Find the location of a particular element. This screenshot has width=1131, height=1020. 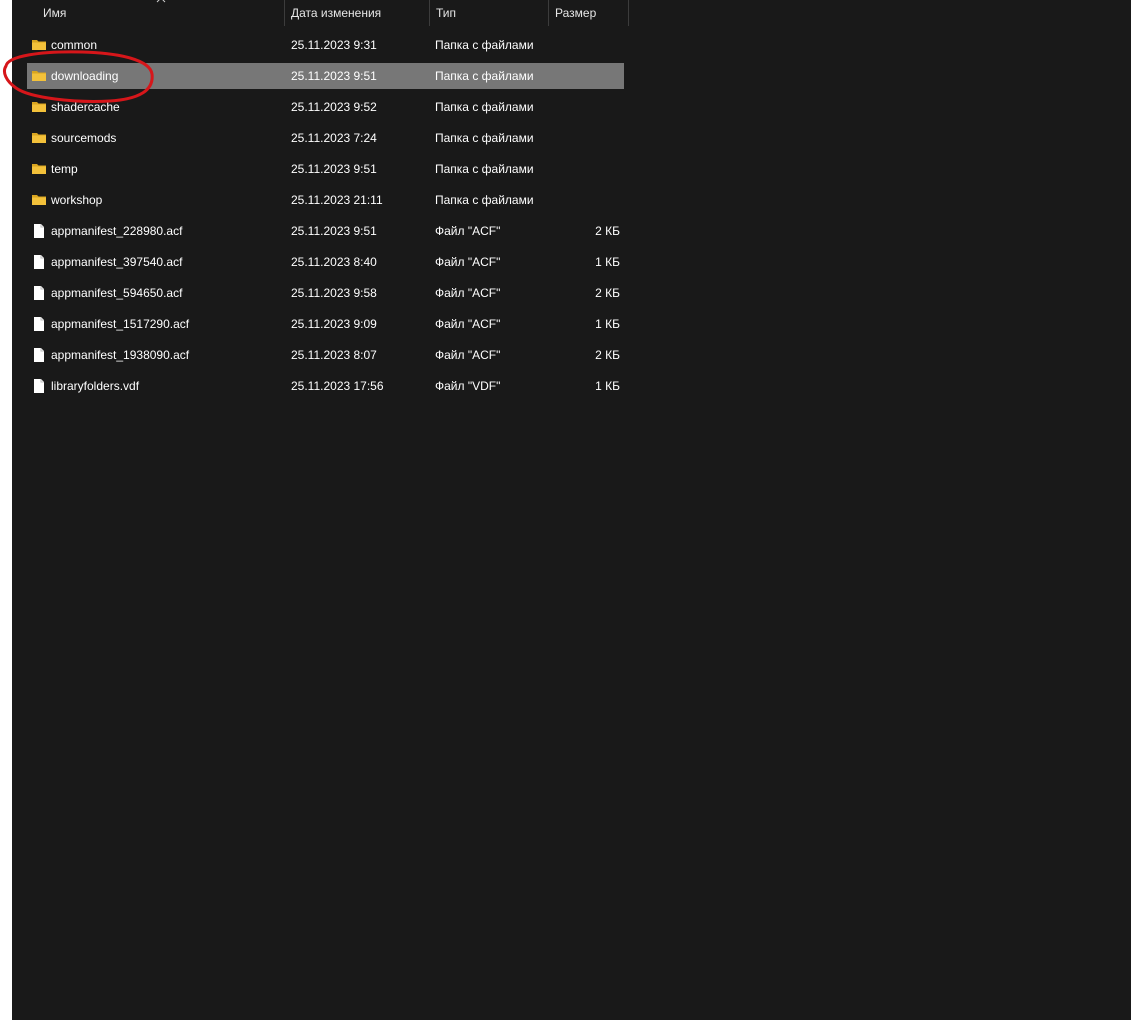

column-header-type: Тип is located at coordinates (489, 13).